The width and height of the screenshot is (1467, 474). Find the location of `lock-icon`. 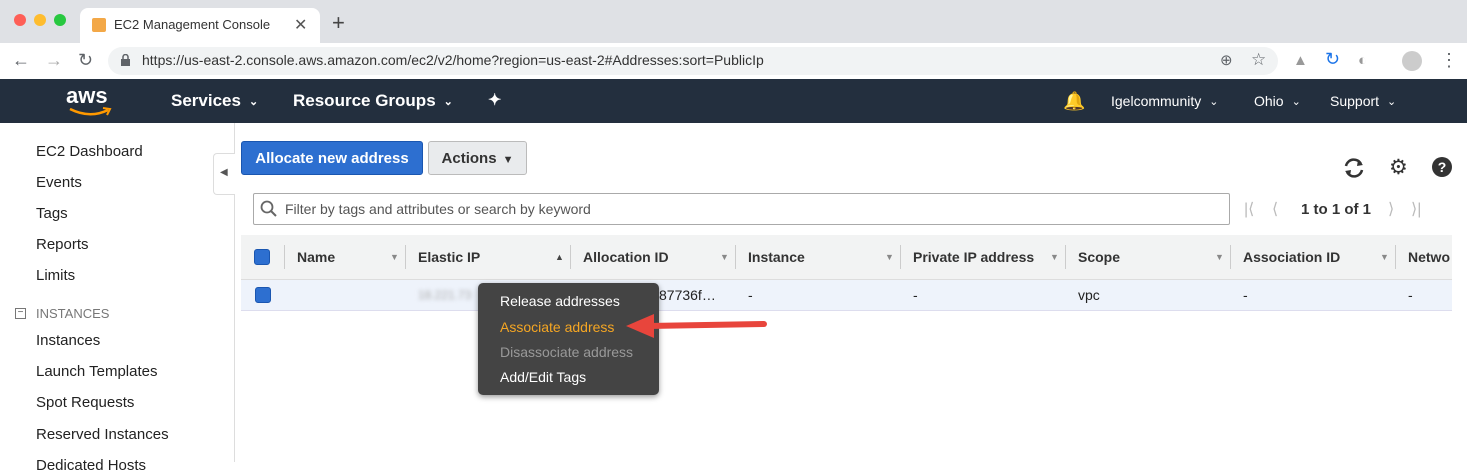

lock-icon is located at coordinates (125, 60).